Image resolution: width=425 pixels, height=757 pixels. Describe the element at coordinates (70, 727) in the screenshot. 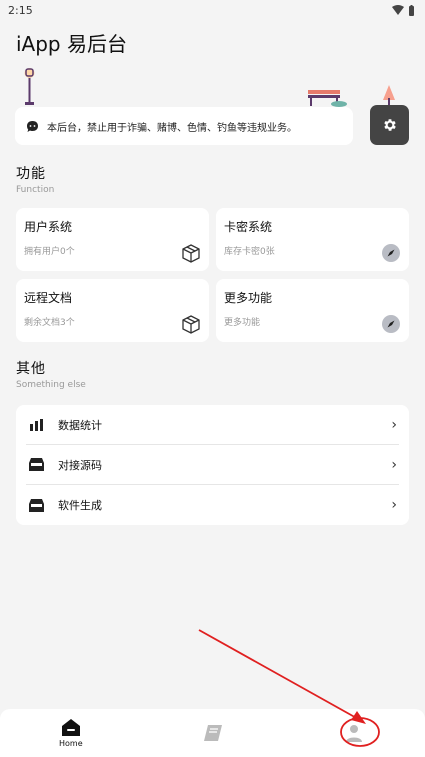

I see `home-icon` at that location.